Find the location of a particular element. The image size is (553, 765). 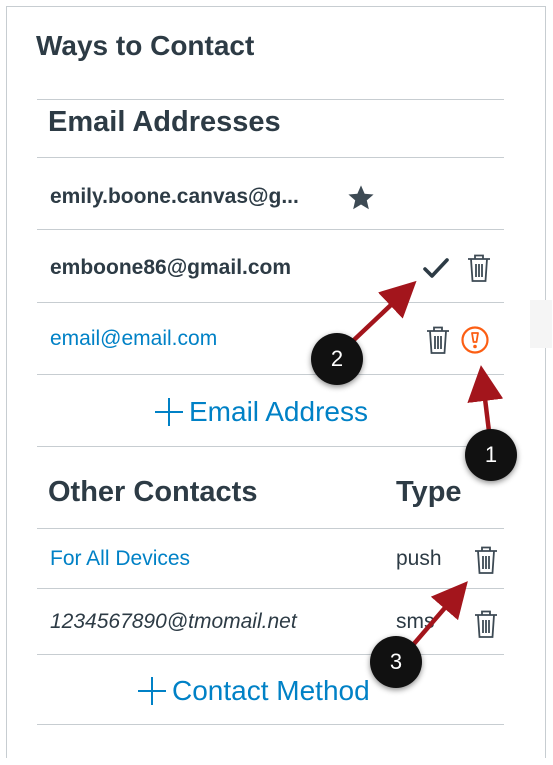

callout-badge-3: 3 is located at coordinates (396, 662).